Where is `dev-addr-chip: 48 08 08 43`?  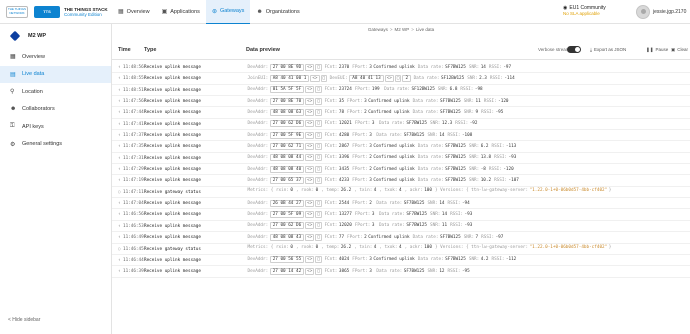 dev-addr-chip: 48 08 08 43 is located at coordinates (287, 237).